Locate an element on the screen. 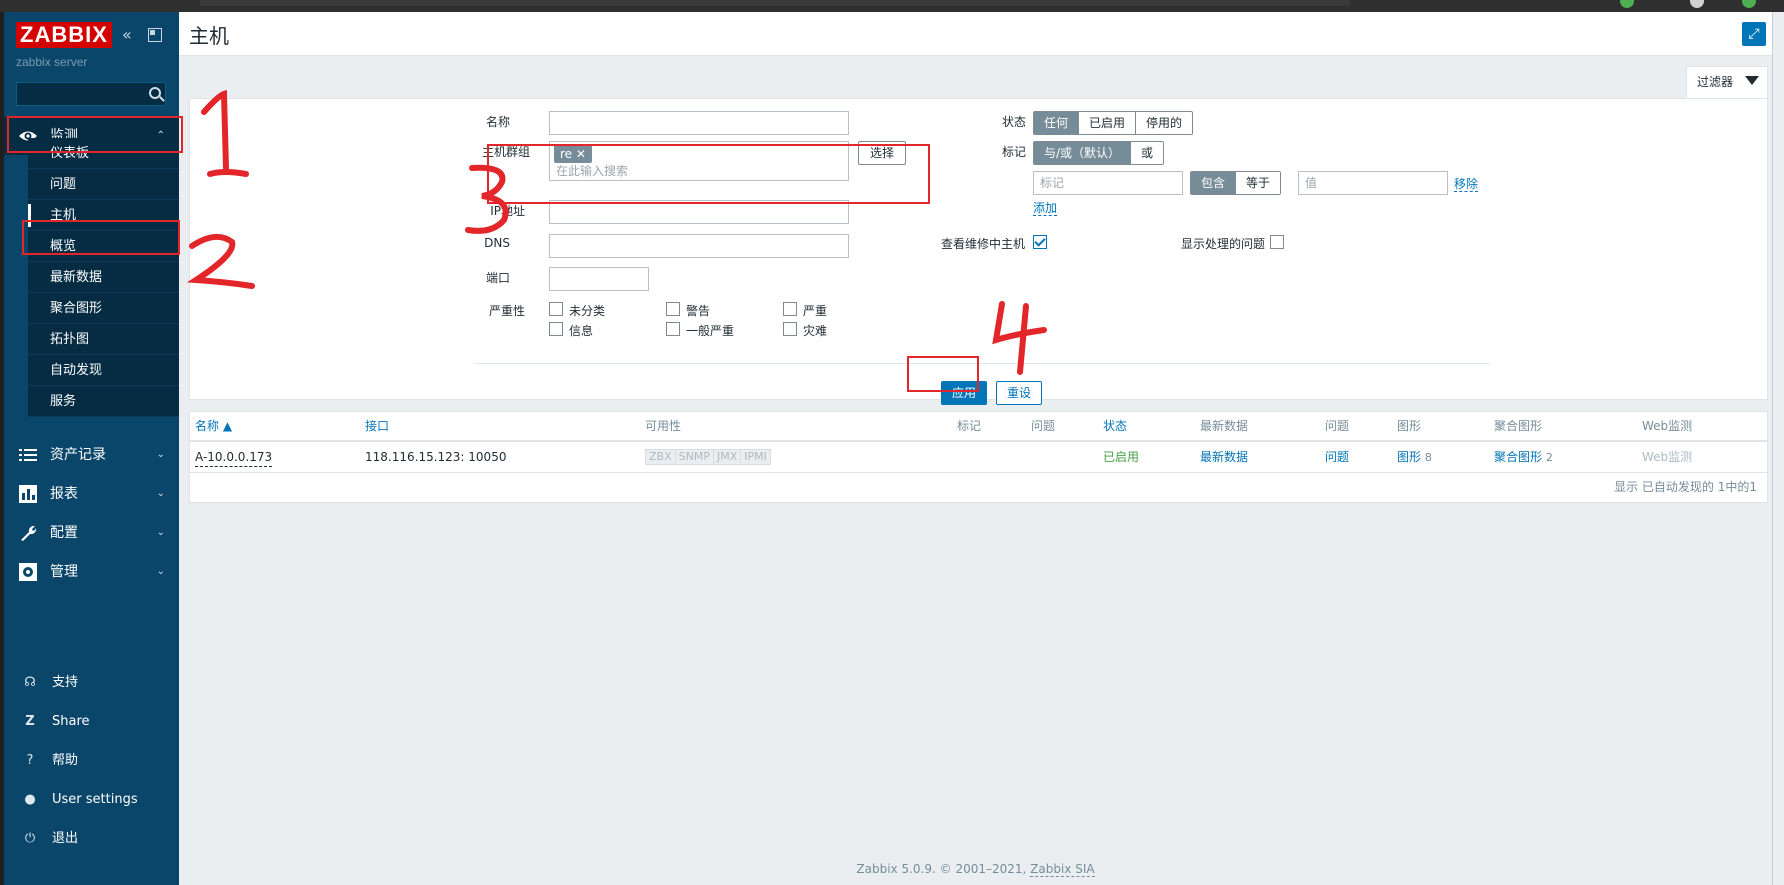 This screenshot has width=1784, height=885. column-header-latest-data: 最新数据 is located at coordinates (1224, 426).